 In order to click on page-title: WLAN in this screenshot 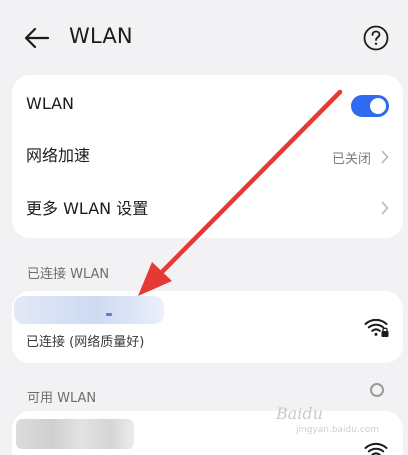, I will do `click(101, 36)`.